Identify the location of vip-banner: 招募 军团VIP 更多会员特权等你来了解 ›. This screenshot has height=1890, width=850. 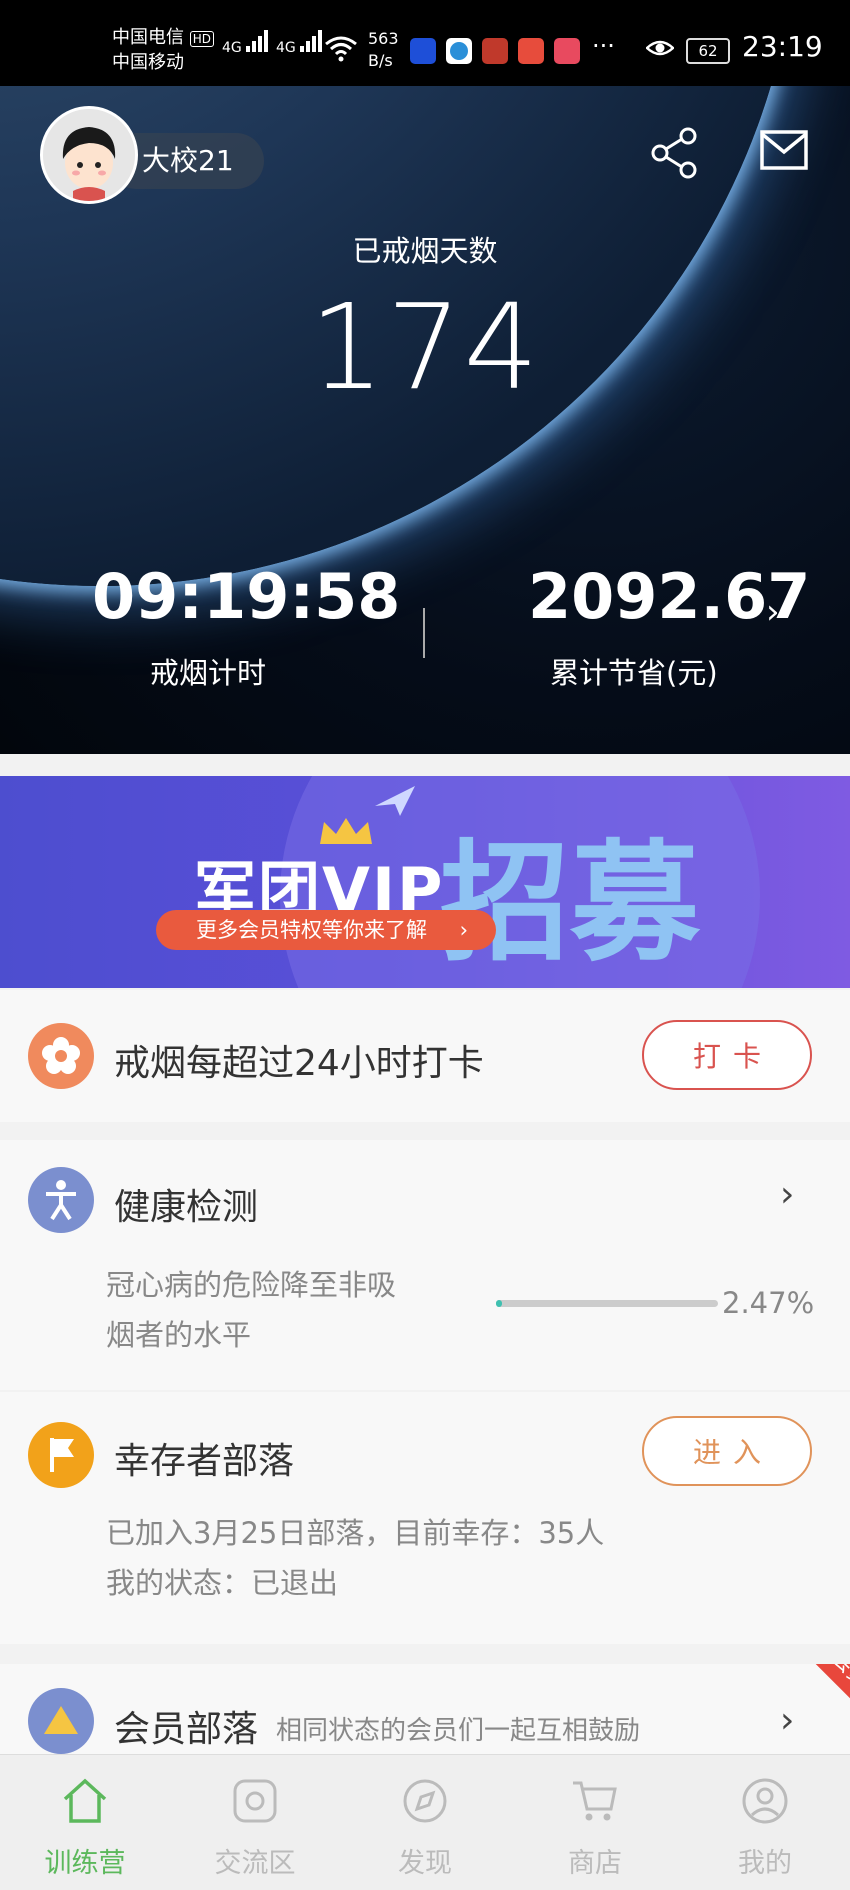
(425, 882).